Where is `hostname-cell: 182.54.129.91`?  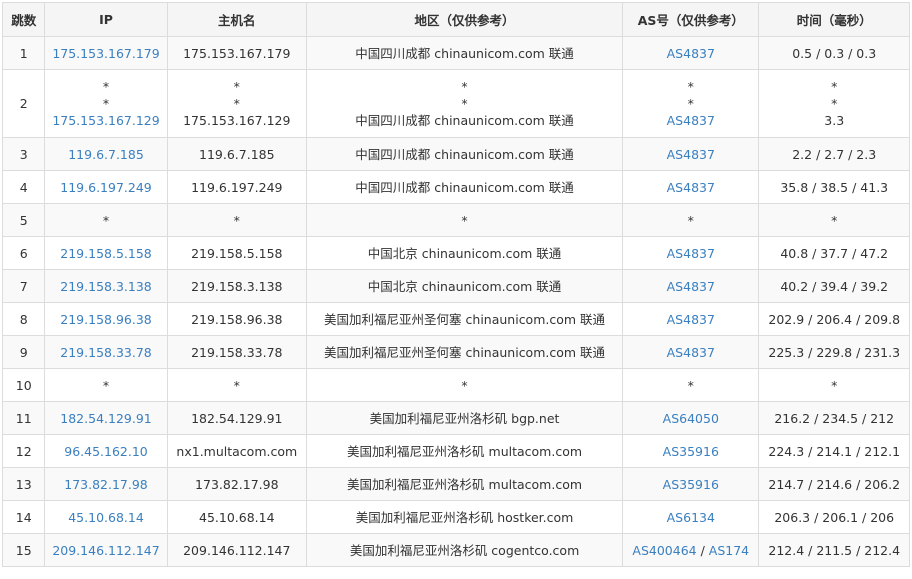 hostname-cell: 182.54.129.91 is located at coordinates (236, 418).